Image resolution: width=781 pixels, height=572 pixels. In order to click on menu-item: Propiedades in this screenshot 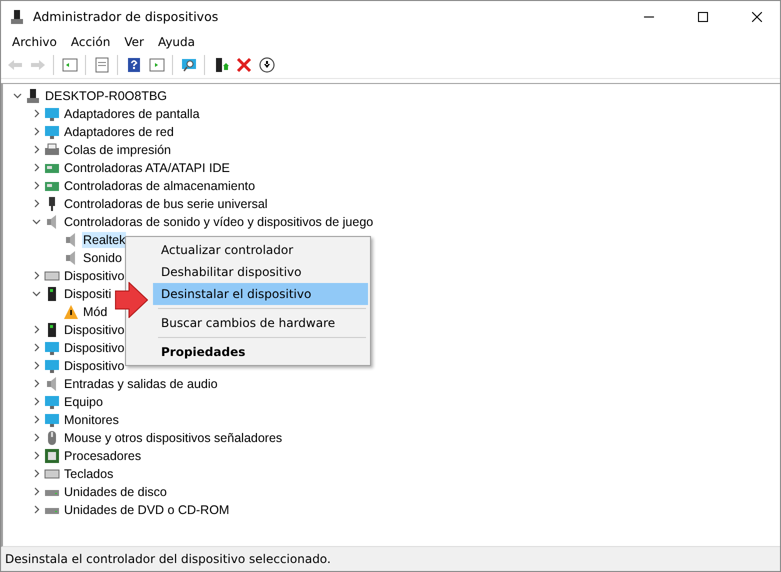, I will do `click(260, 352)`.